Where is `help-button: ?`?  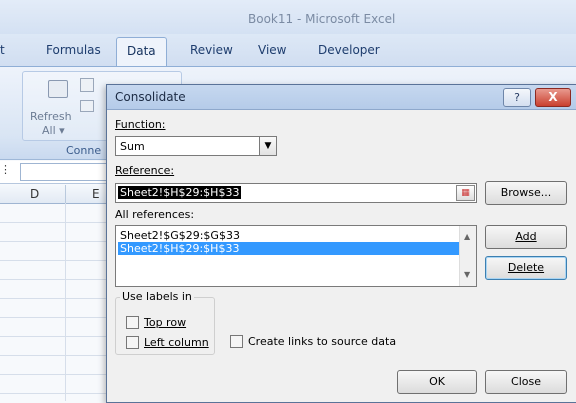
help-button: ? is located at coordinates (517, 97).